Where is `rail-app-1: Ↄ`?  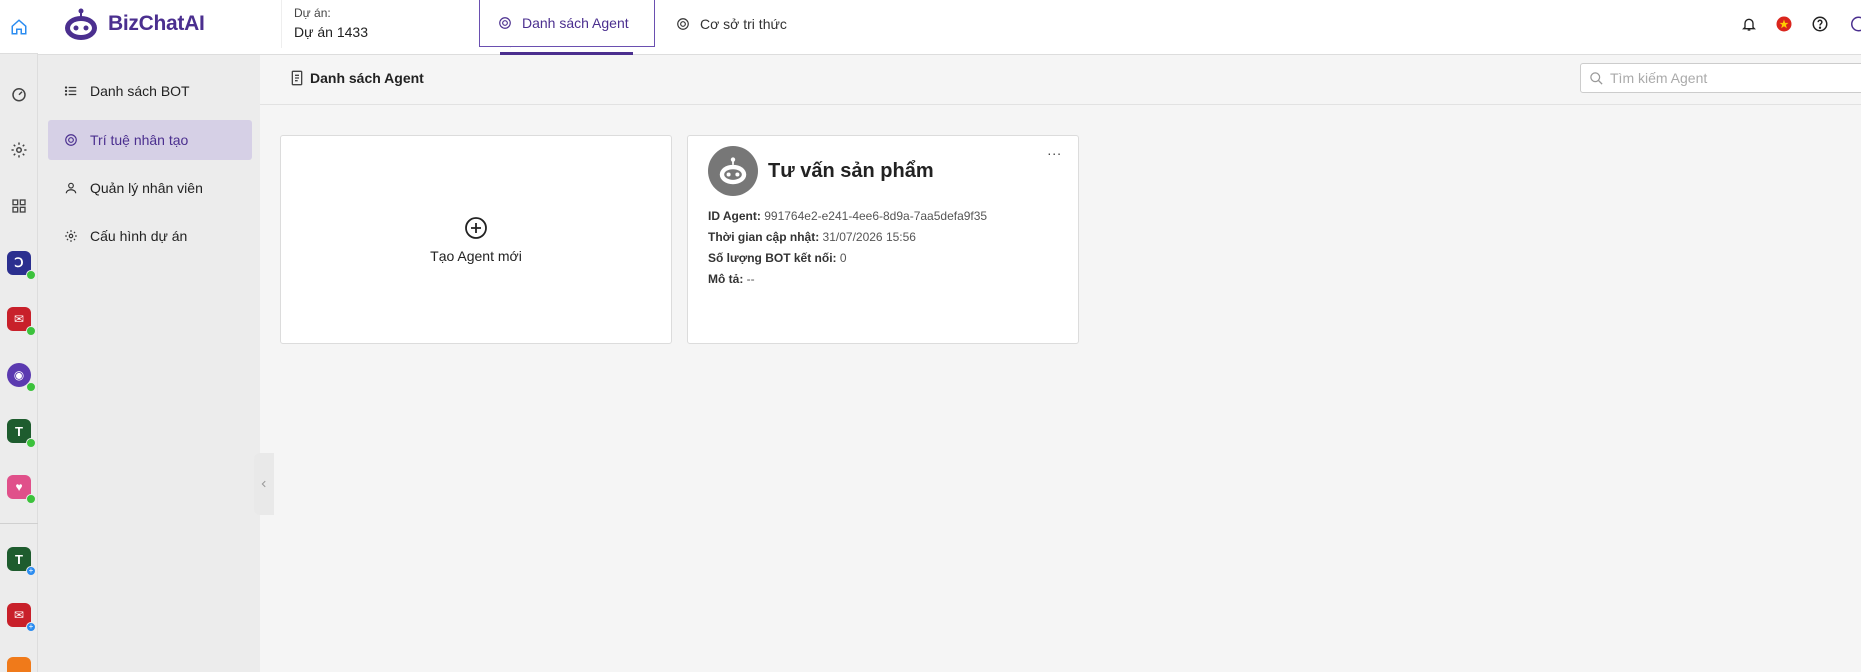
rail-app-1: Ↄ is located at coordinates (19, 263).